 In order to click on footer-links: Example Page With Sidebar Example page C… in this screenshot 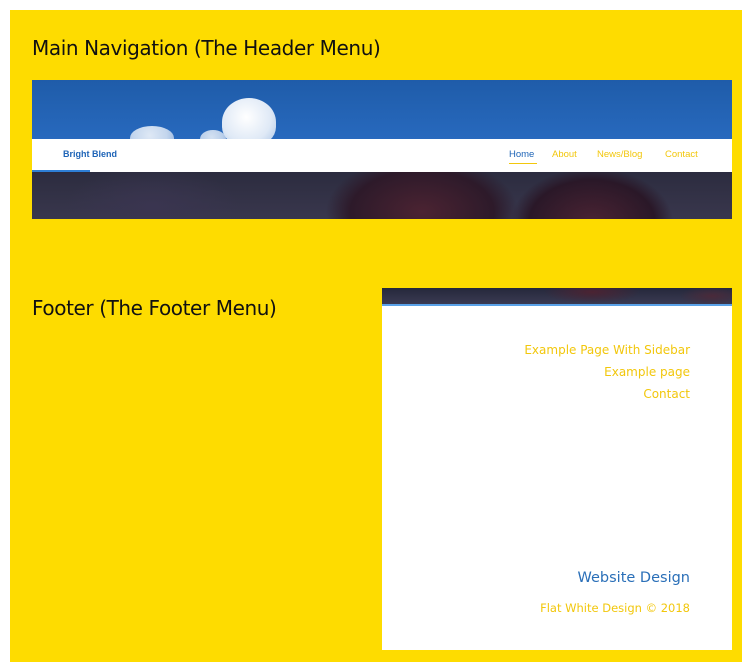, I will do `click(607, 372)`.